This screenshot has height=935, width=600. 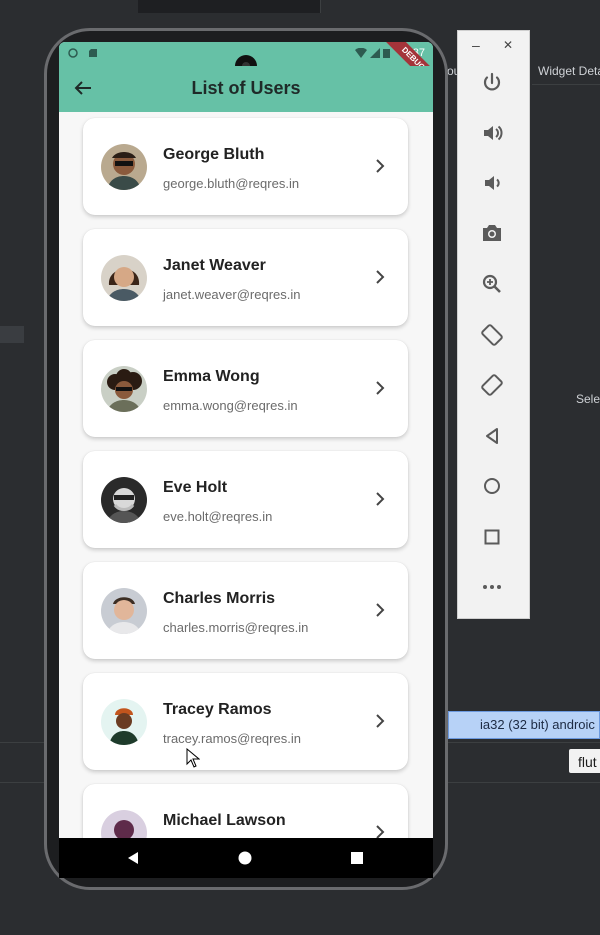 I want to click on user-email: george.bluth@reqres.in, so click(x=231, y=183).